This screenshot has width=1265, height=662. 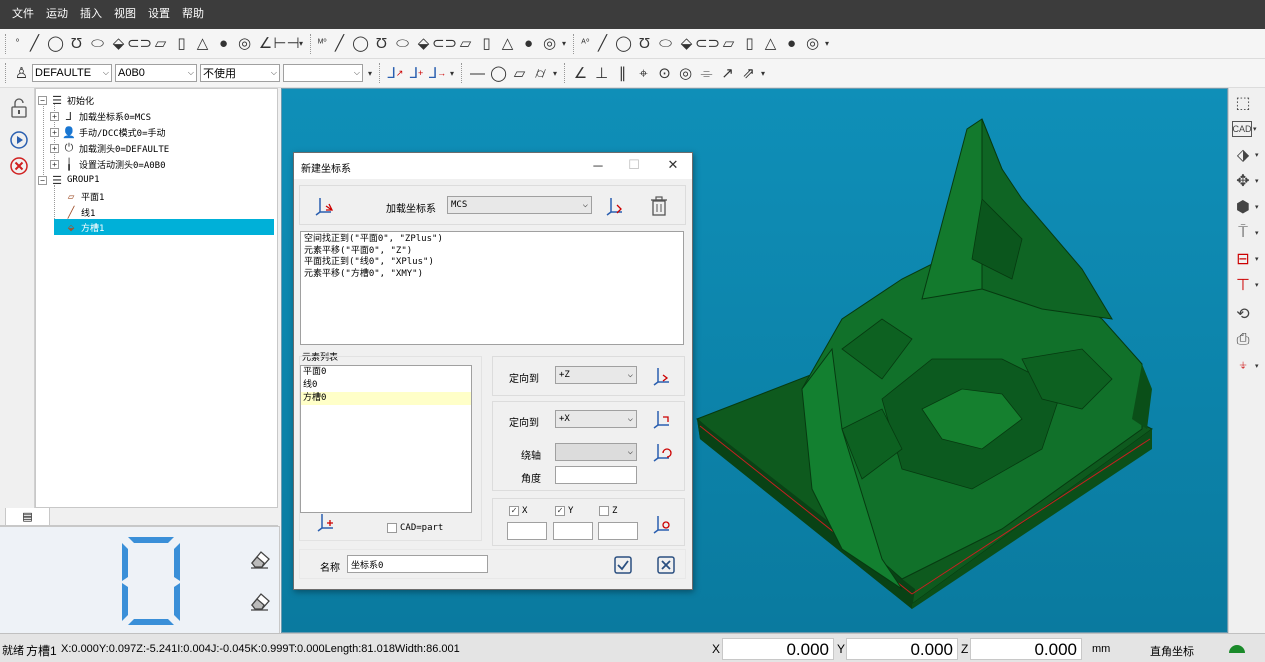 I want to click on construct-torus-icon: ◎, so click(x=812, y=44).